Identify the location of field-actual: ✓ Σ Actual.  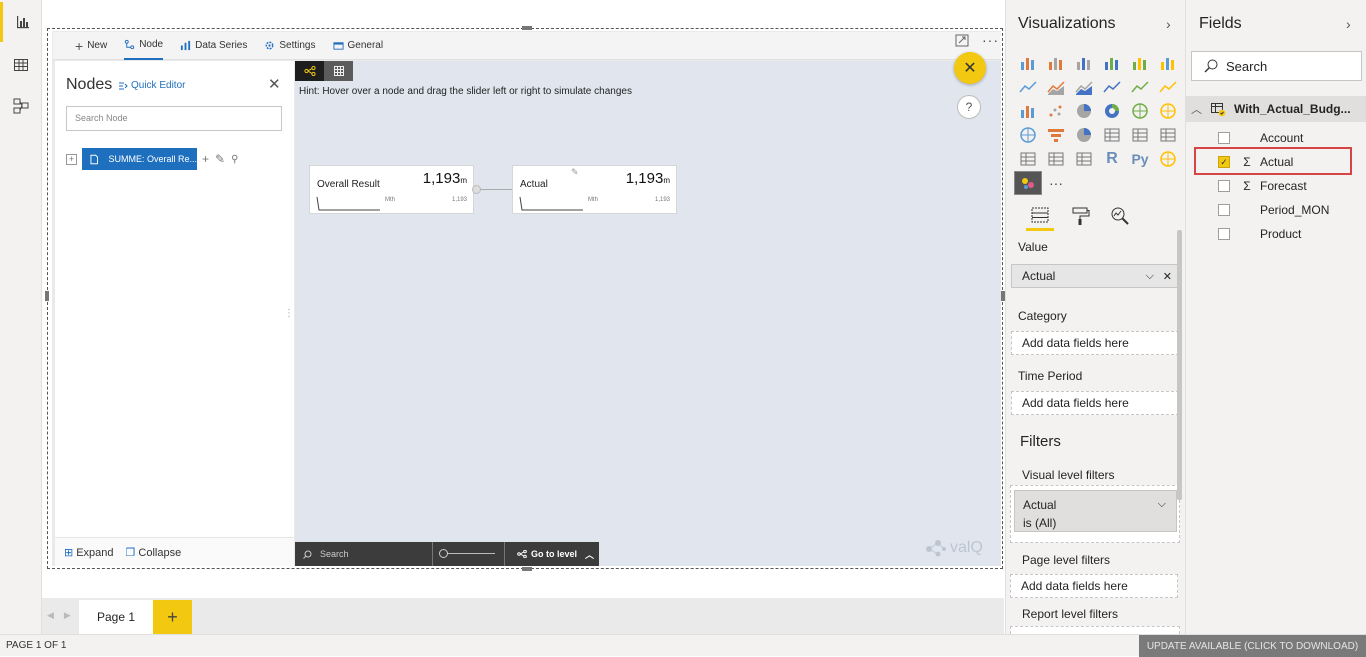
(1255, 162).